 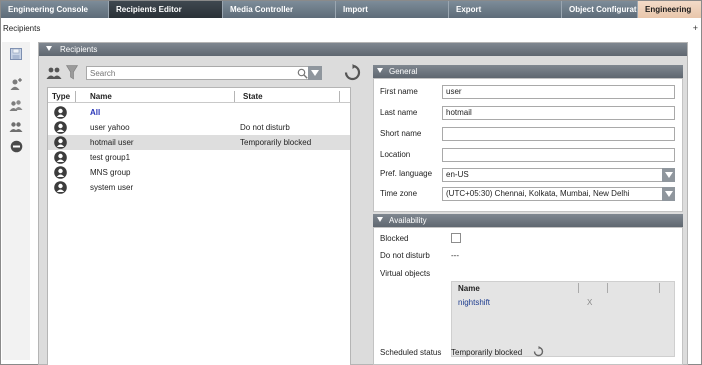 I want to click on general-section-header: General, so click(x=528, y=71).